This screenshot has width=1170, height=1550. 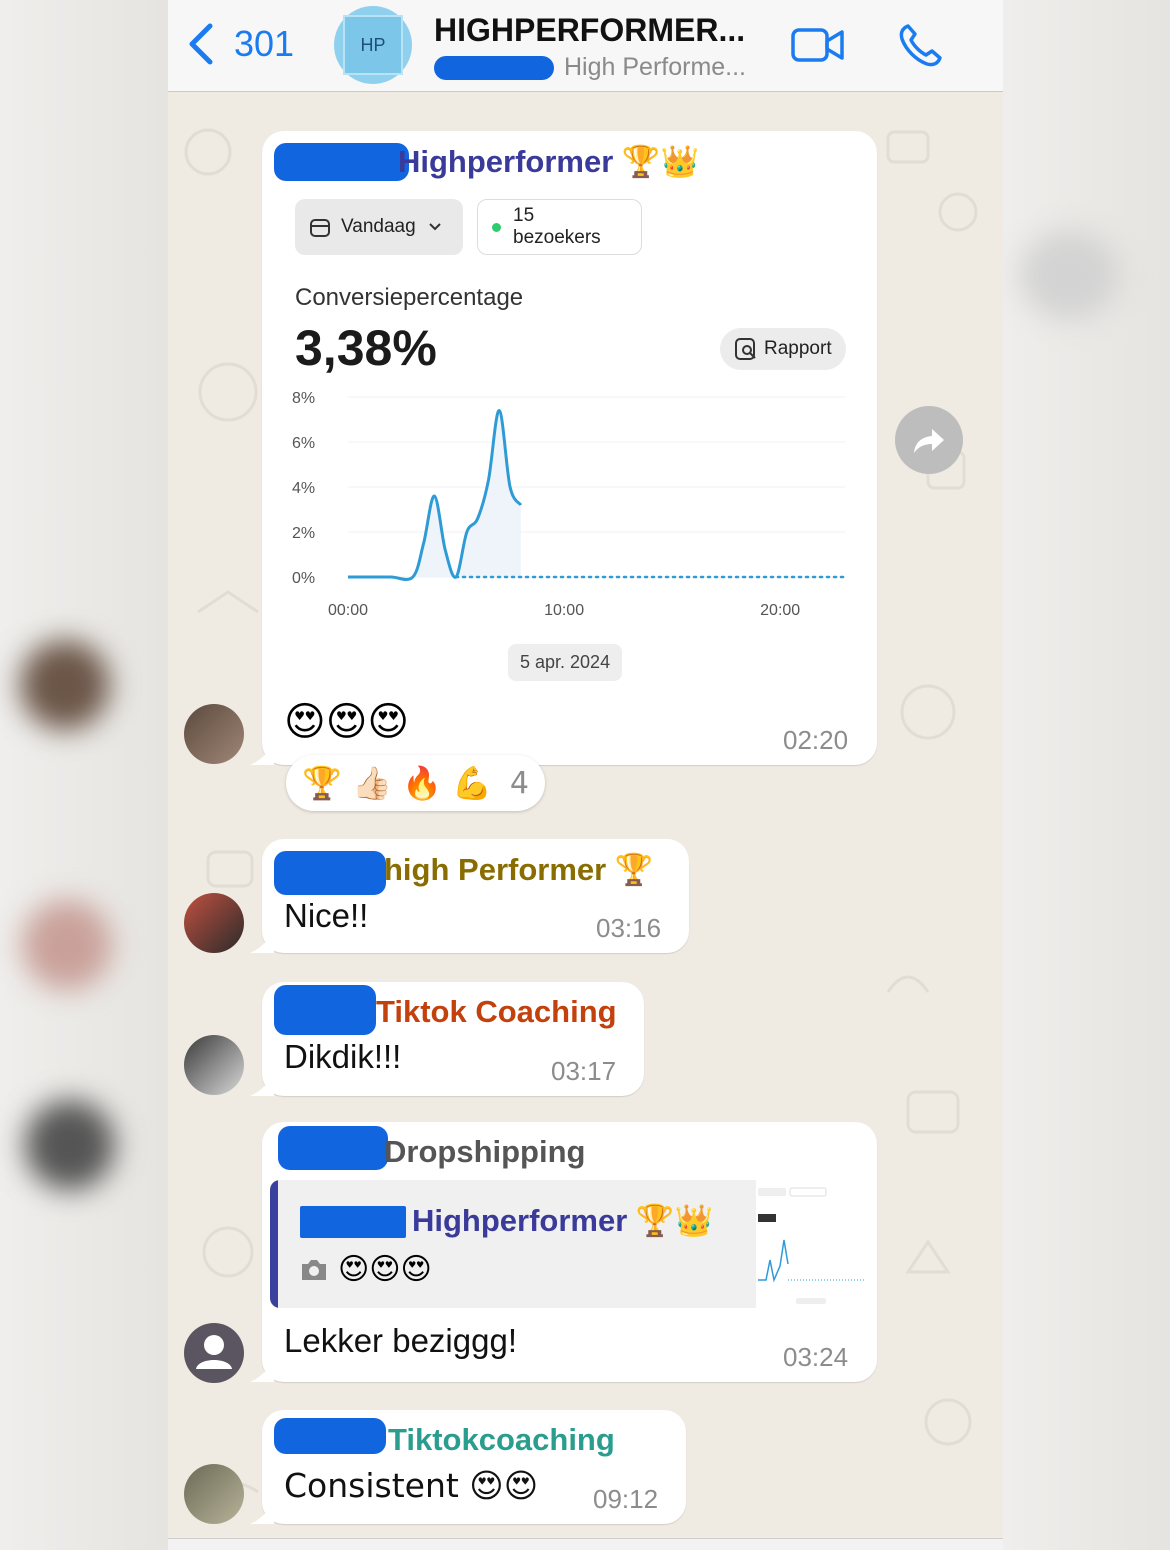 I want to click on reactions-bar: 🏆 👍🏻 🔥 💪 4, so click(x=415, y=783).